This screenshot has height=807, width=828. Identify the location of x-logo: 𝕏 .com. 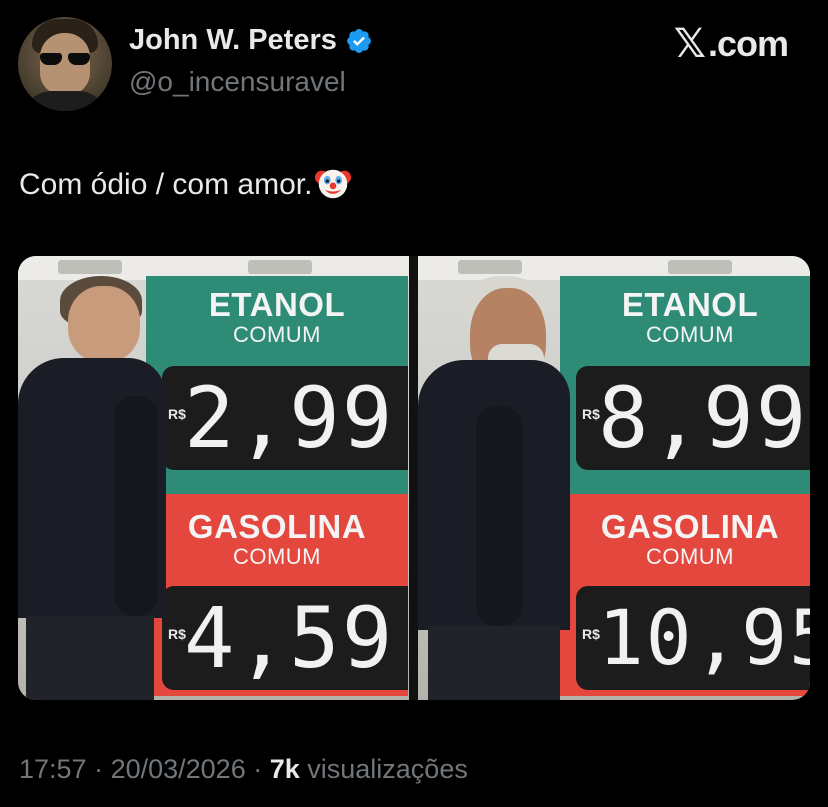
(731, 44).